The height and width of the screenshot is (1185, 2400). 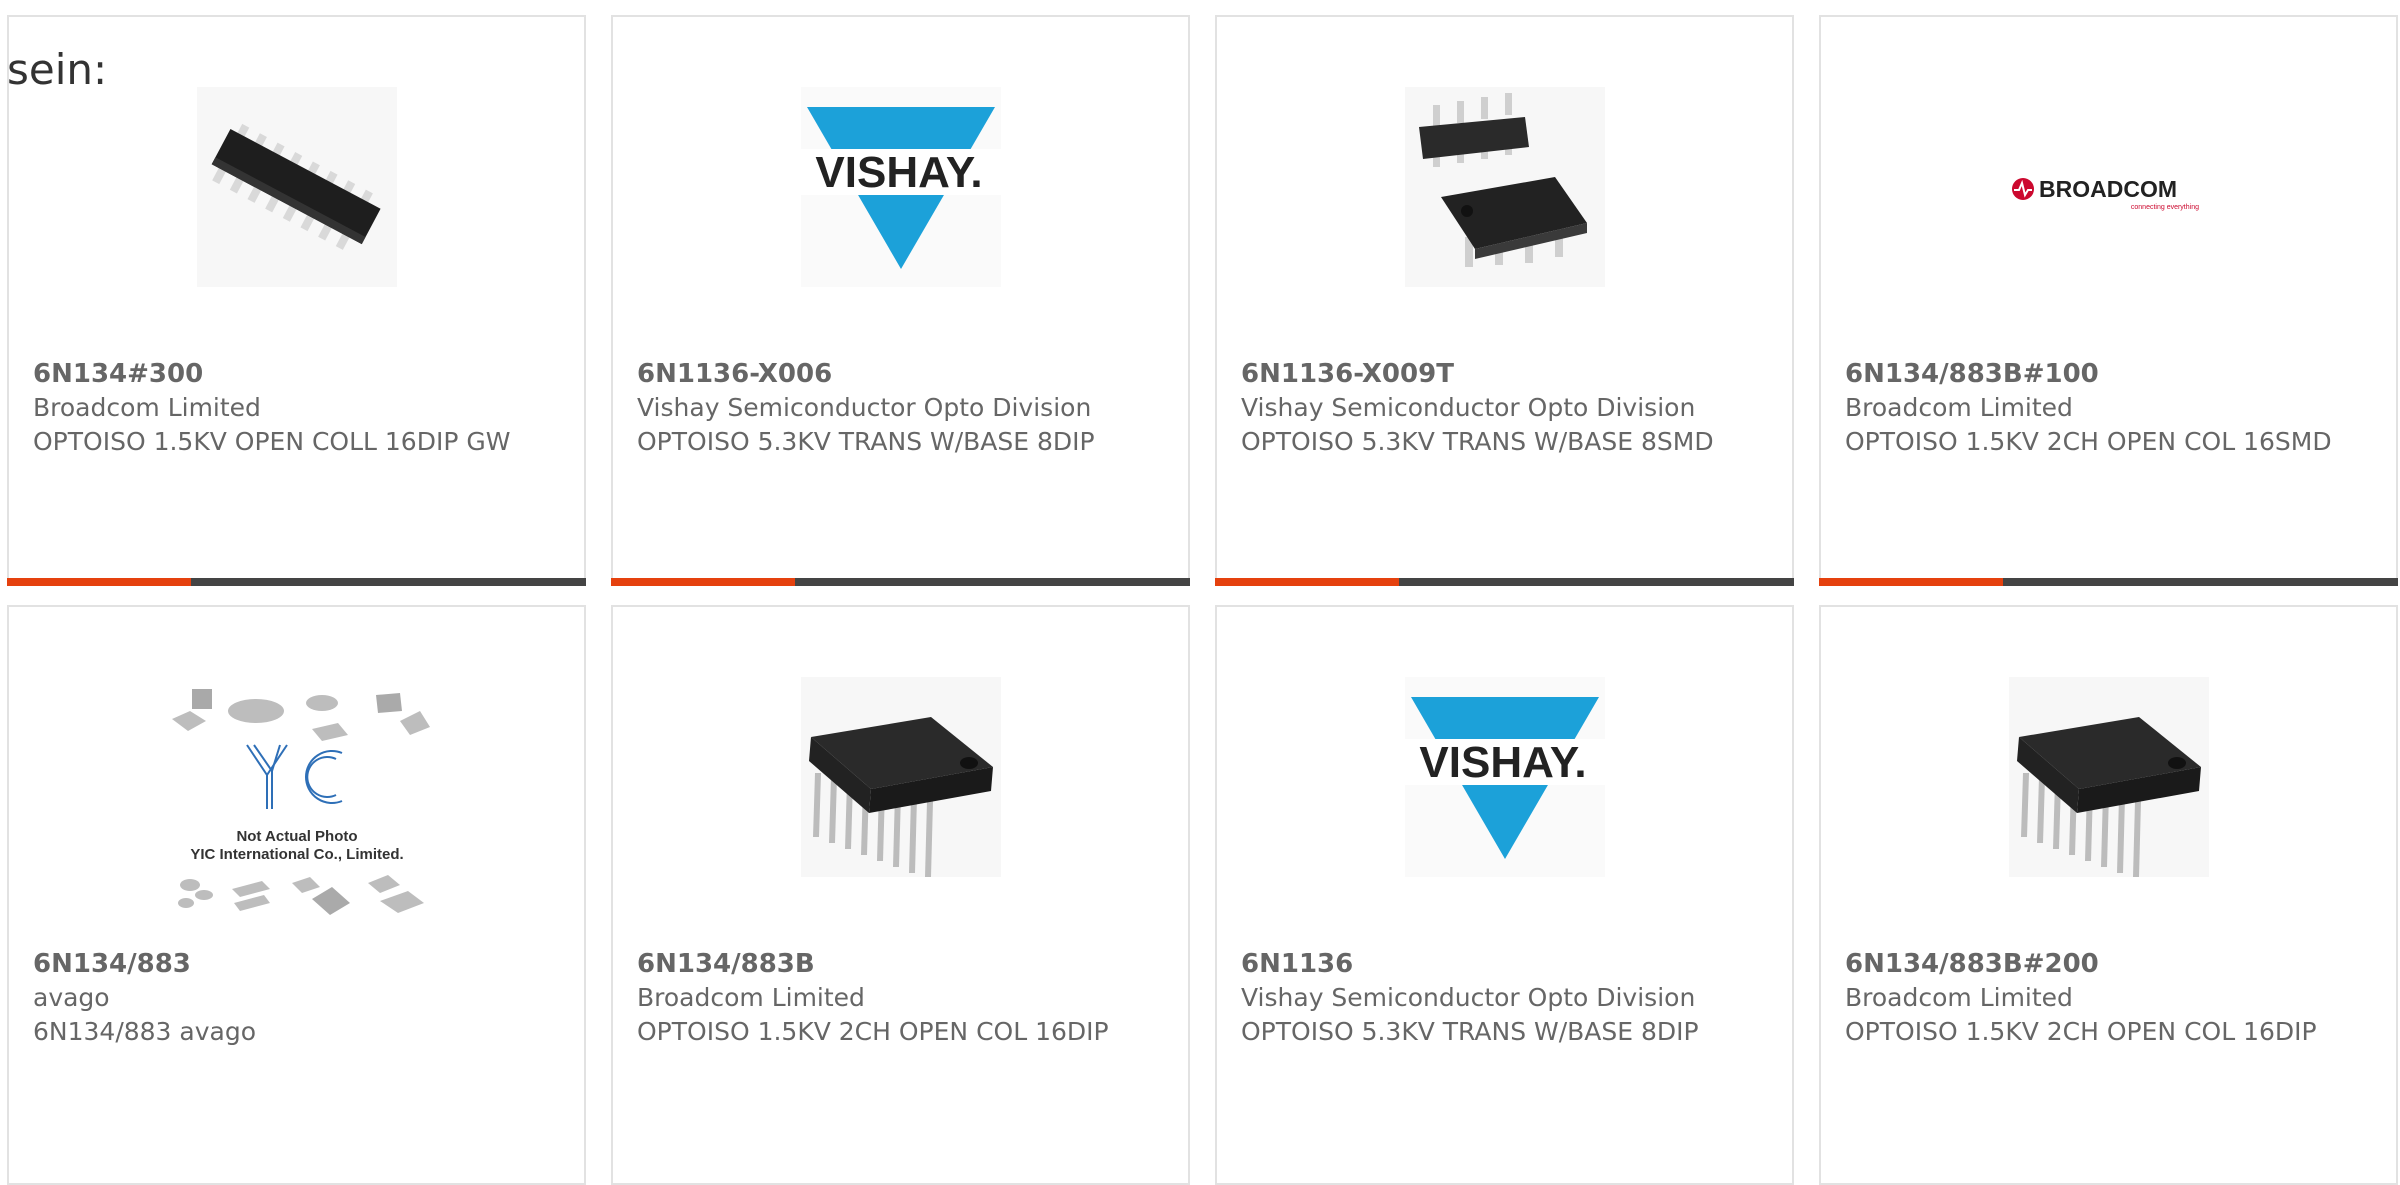 I want to click on part-number: 6N134#300, so click(x=298, y=374).